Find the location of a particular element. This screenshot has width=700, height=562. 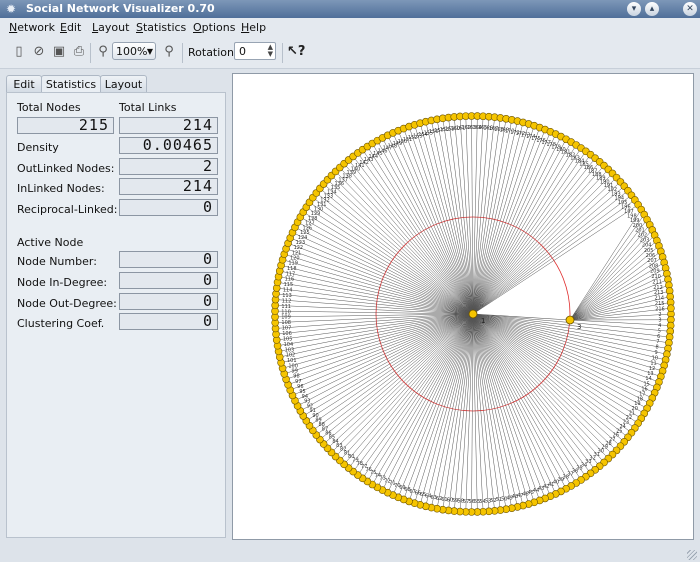

node-label: 118 is located at coordinates (292, 269).